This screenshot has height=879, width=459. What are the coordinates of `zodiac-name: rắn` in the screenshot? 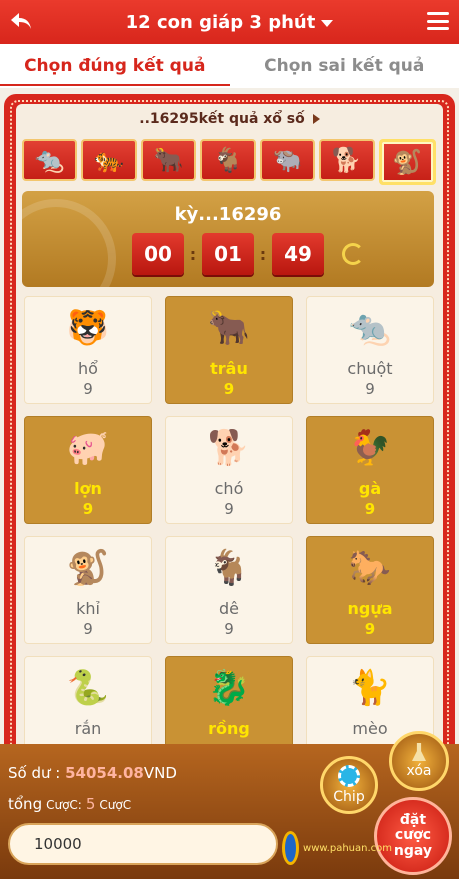 It's located at (88, 728).